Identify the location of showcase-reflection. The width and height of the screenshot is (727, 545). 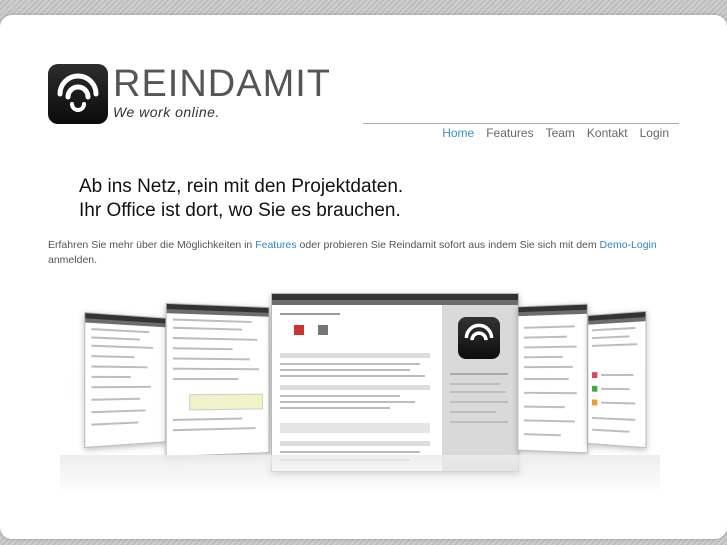
(360, 475).